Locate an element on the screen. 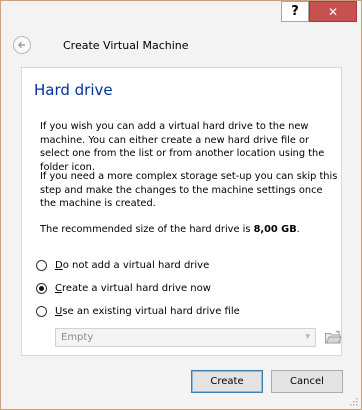 Image resolution: width=362 pixels, height=410 pixels. create-button: Create is located at coordinates (227, 381).